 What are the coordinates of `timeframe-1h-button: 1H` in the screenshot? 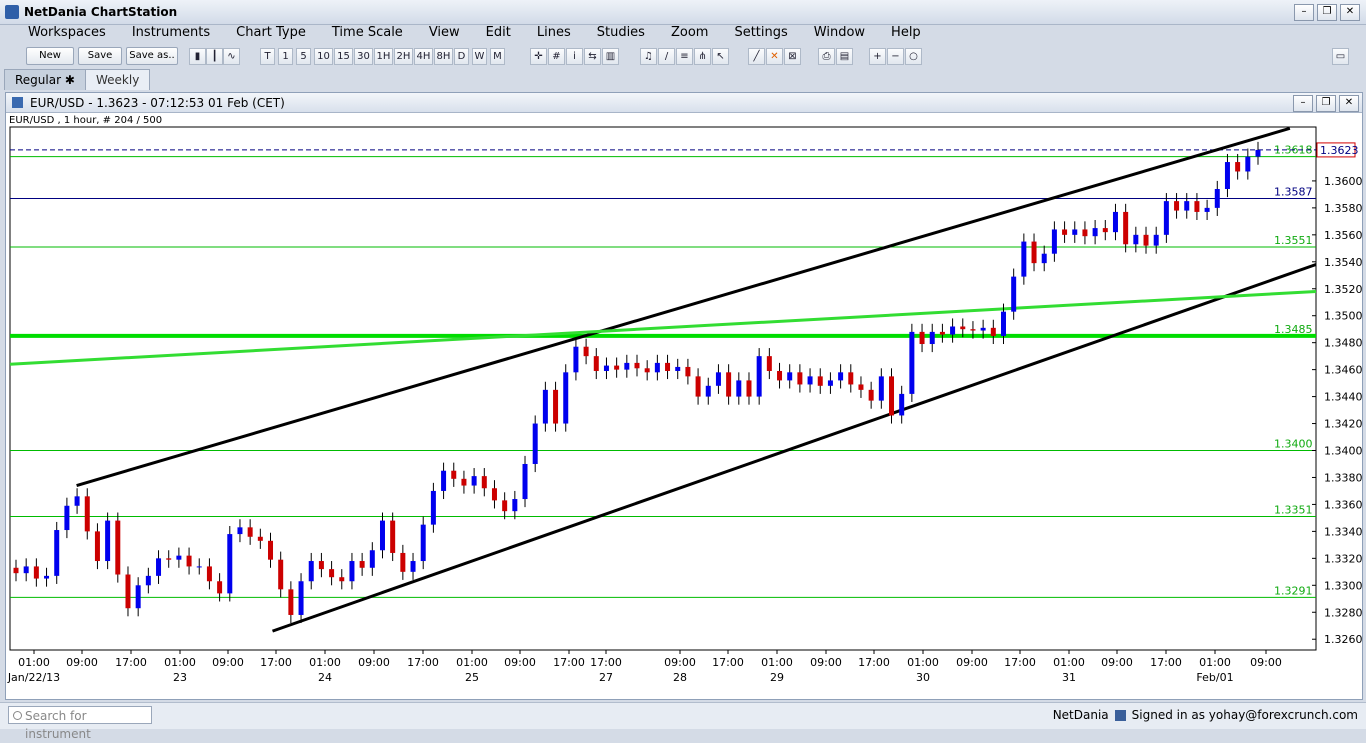 It's located at (383, 56).